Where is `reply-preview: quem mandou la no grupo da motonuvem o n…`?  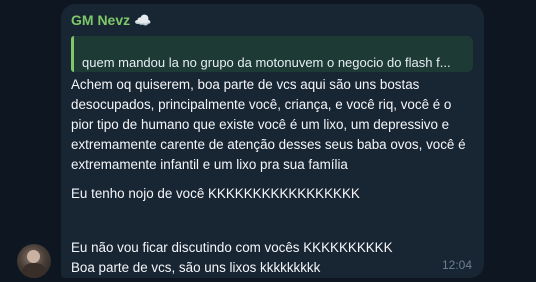 reply-preview: quem mandou la no grupo da motonuvem o n… is located at coordinates (272, 54).